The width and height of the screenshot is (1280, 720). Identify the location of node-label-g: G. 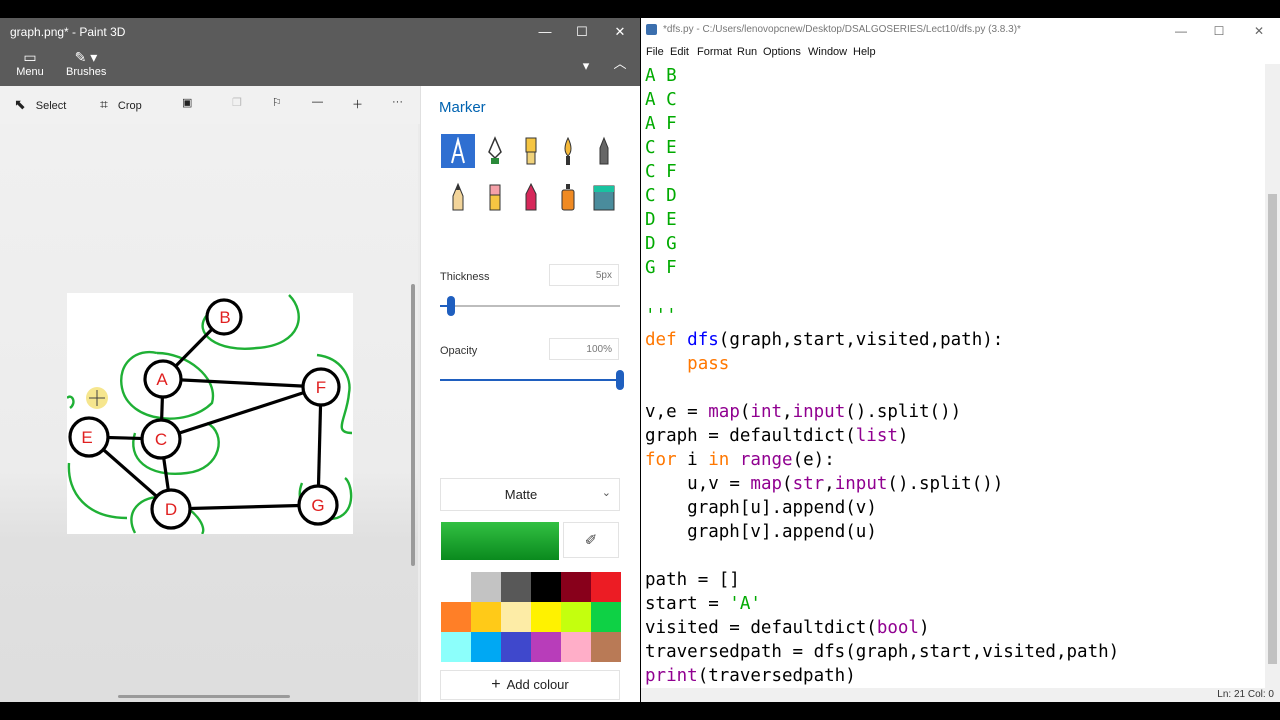
(317, 505).